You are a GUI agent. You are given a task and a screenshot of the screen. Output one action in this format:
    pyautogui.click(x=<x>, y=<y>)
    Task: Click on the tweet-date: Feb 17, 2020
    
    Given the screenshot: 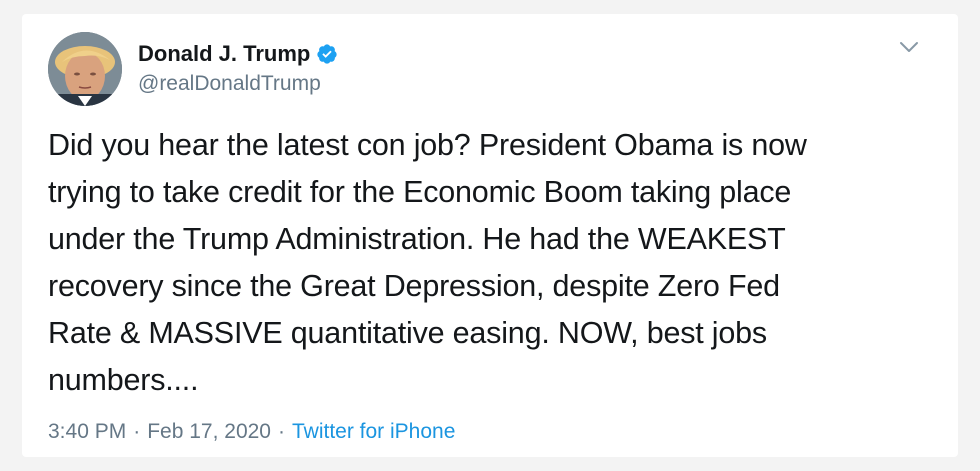 What is the action you would take?
    pyautogui.click(x=209, y=432)
    